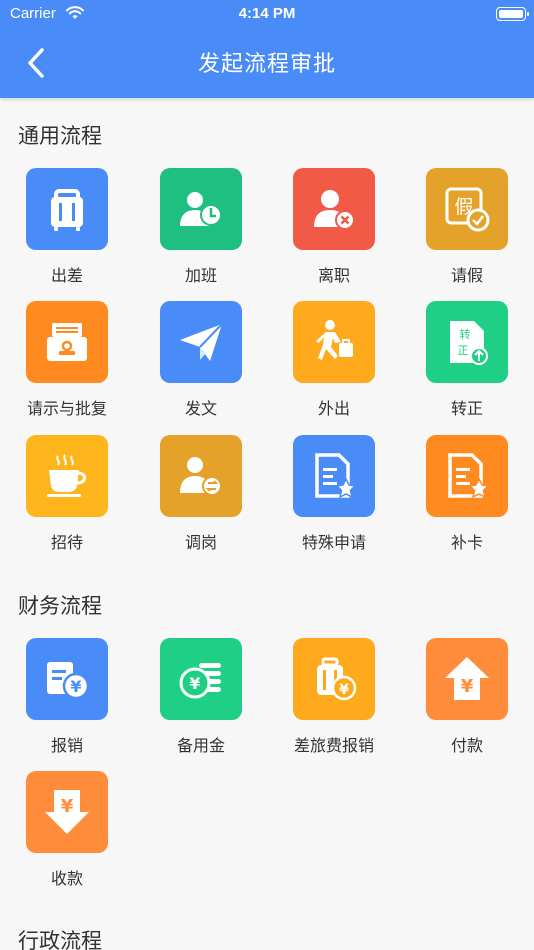  I want to click on section-title-finance: 财务流程, so click(60, 606).